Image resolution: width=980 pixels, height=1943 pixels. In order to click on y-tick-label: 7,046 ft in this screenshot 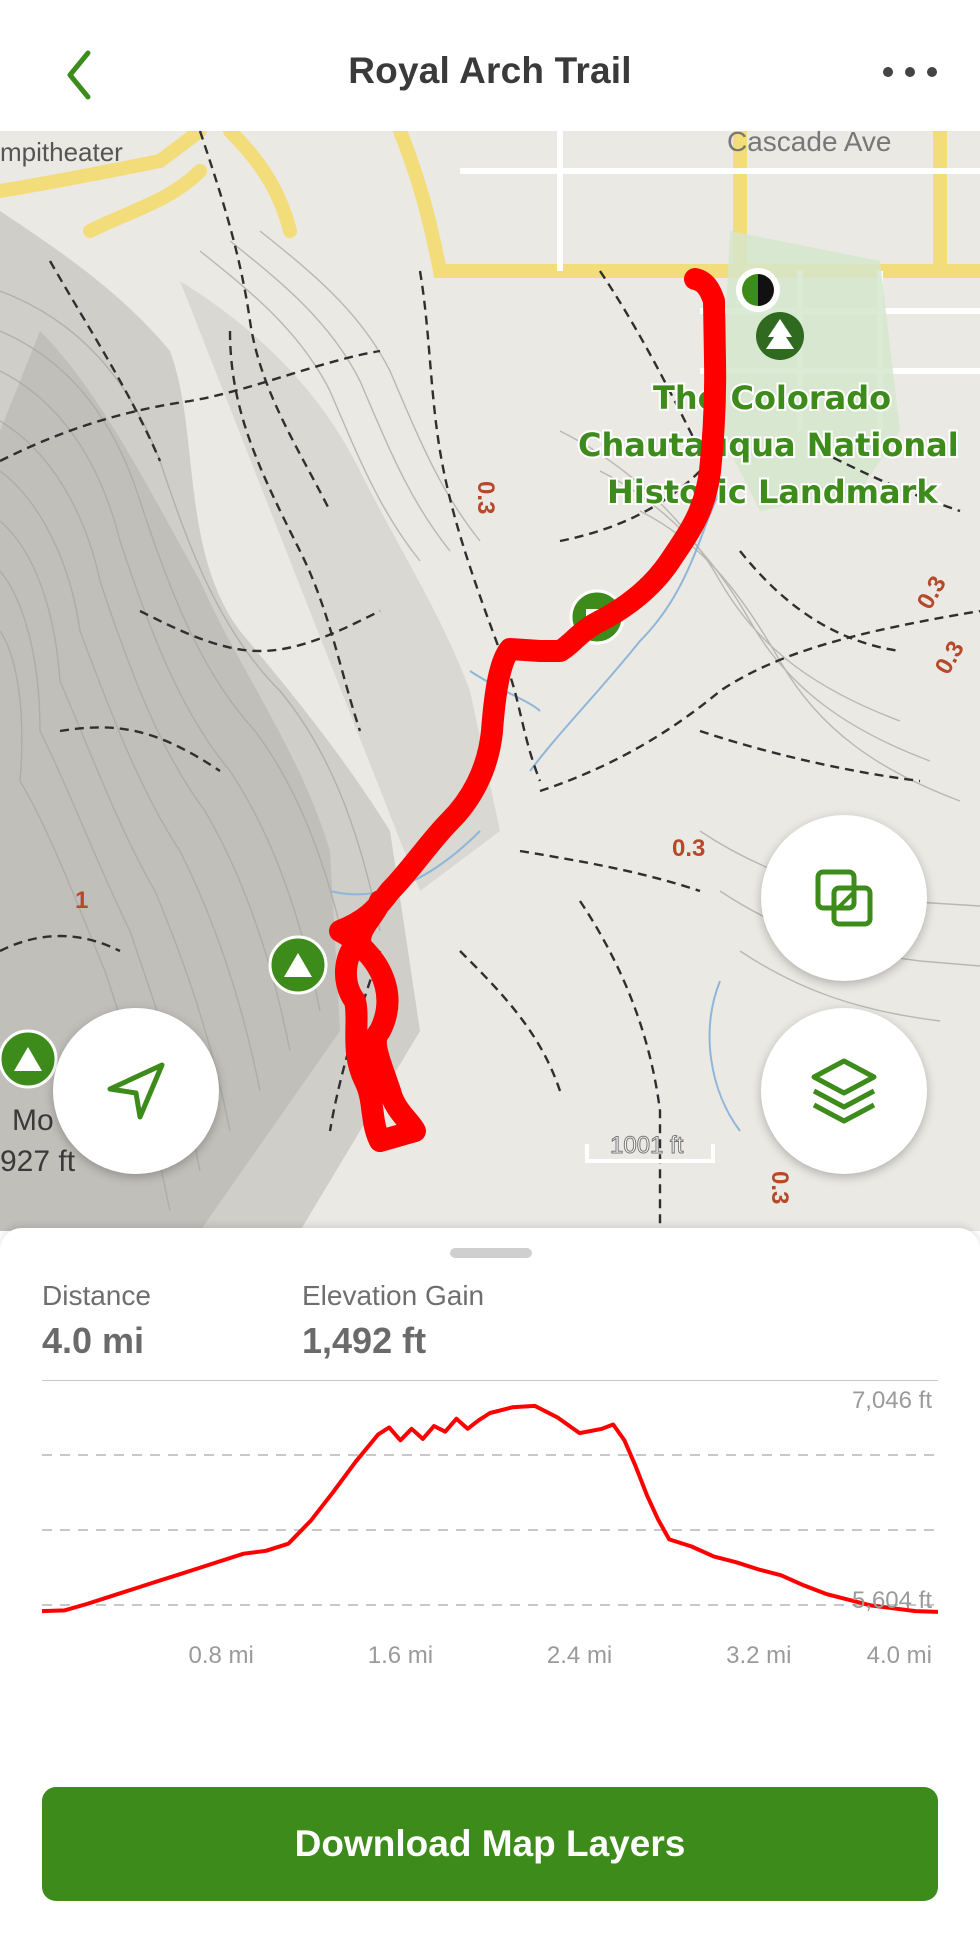, I will do `click(892, 1400)`.